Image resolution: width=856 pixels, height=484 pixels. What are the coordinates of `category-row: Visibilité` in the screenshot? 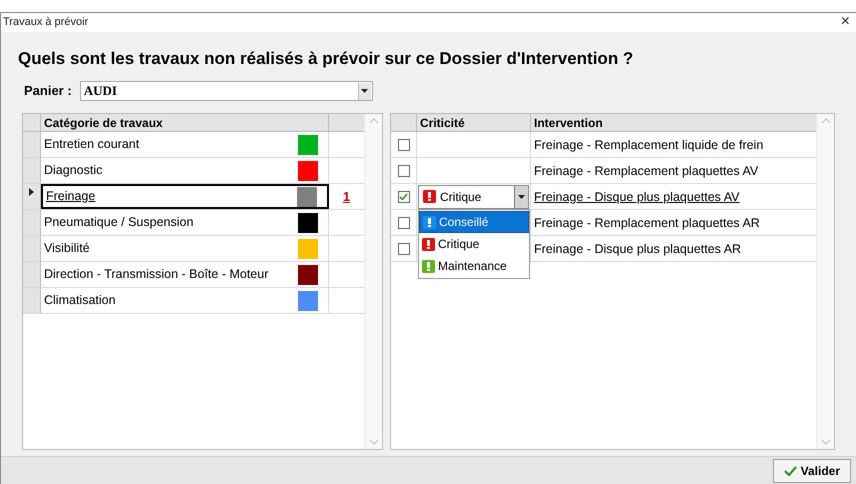 It's located at (185, 249).